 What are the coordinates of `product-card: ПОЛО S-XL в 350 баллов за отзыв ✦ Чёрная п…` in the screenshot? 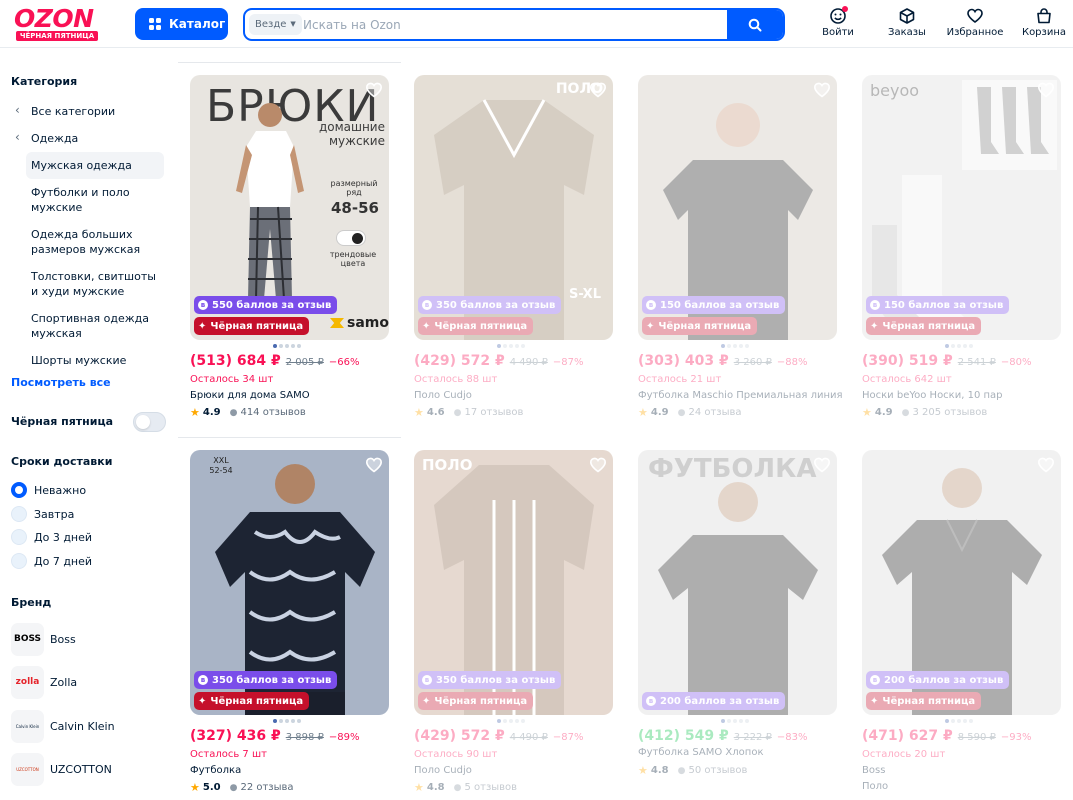 It's located at (514, 257).